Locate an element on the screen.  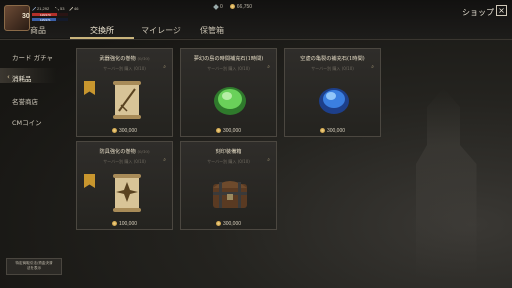
card-title: 武器強化の巻物 (0/10) is located at coordinates (124, 59).